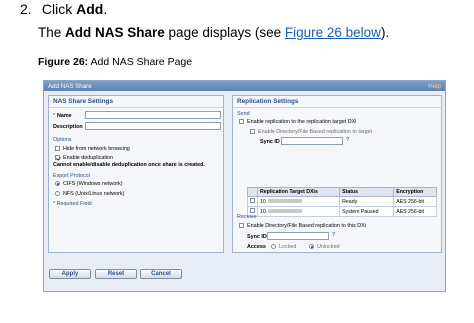 The width and height of the screenshot is (474, 323). I want to click on row-checkbox, so click(252, 201).